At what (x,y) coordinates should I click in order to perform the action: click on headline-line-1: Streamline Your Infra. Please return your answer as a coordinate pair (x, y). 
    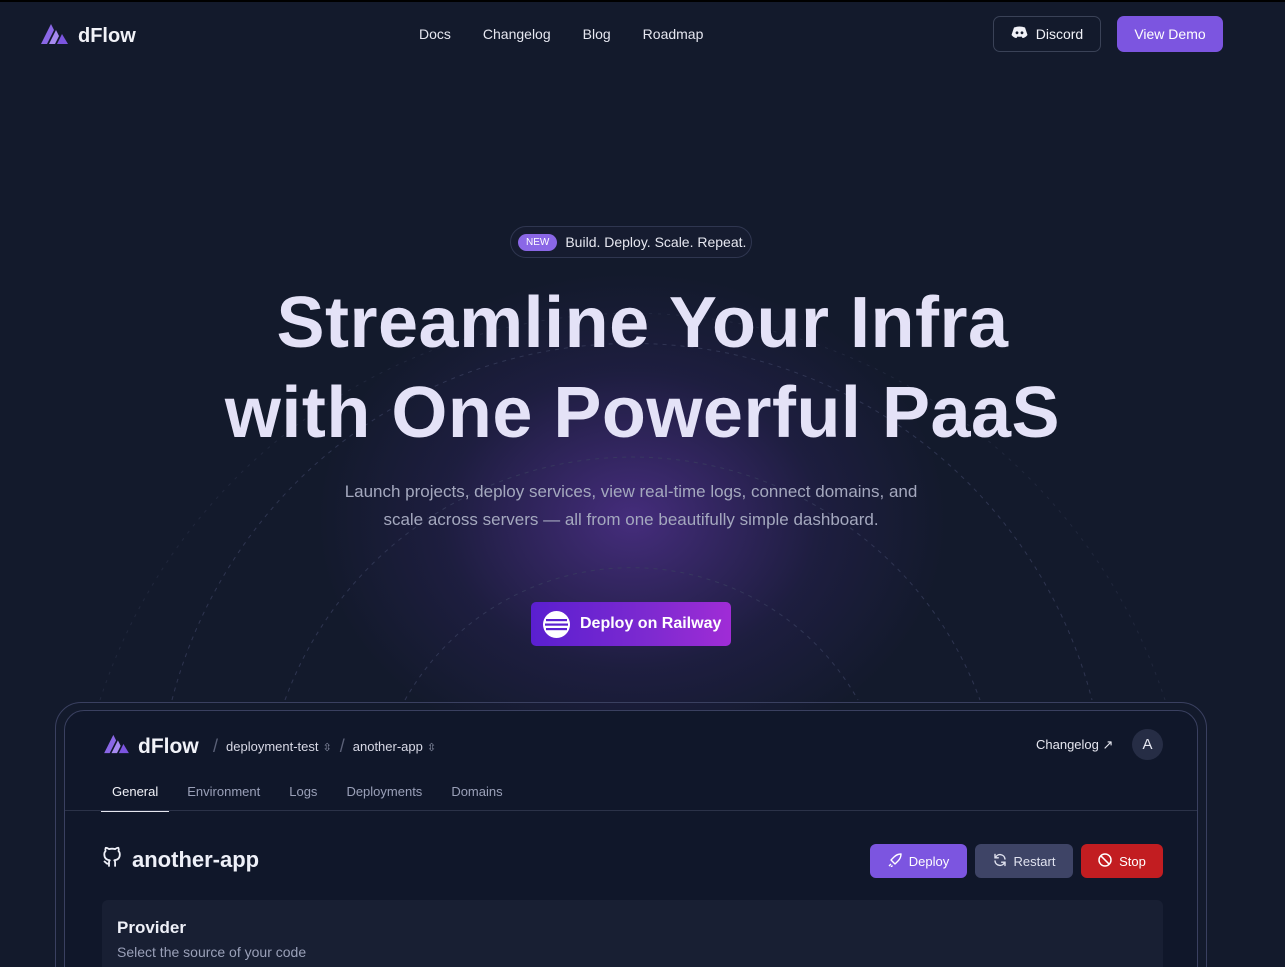
    Looking at the image, I should click on (642, 323).